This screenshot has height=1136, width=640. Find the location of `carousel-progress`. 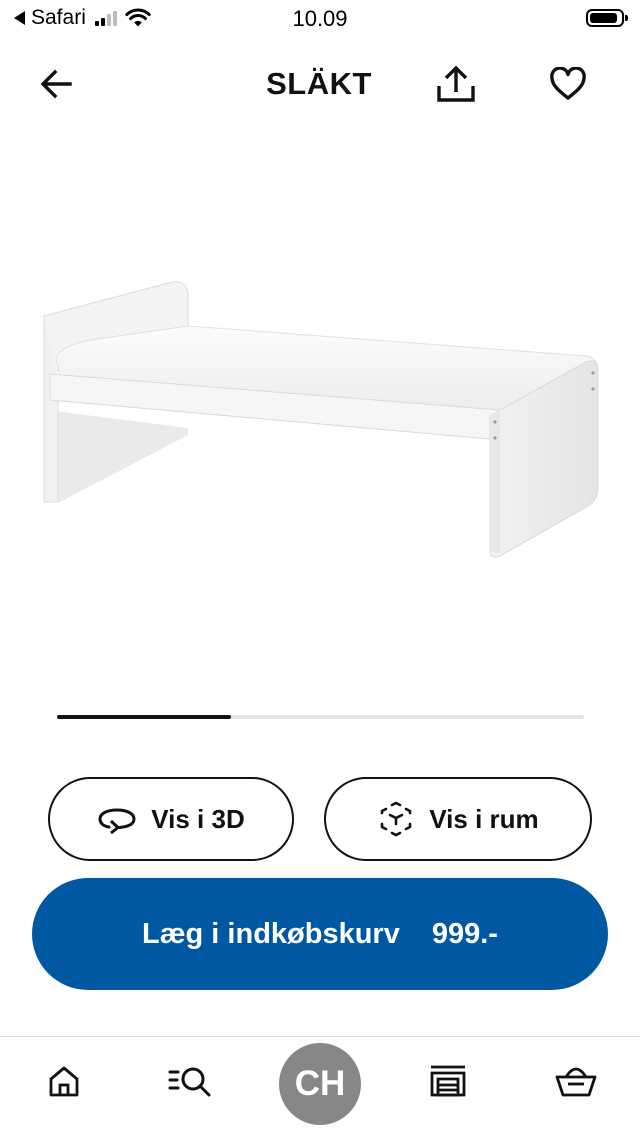

carousel-progress is located at coordinates (144, 717).